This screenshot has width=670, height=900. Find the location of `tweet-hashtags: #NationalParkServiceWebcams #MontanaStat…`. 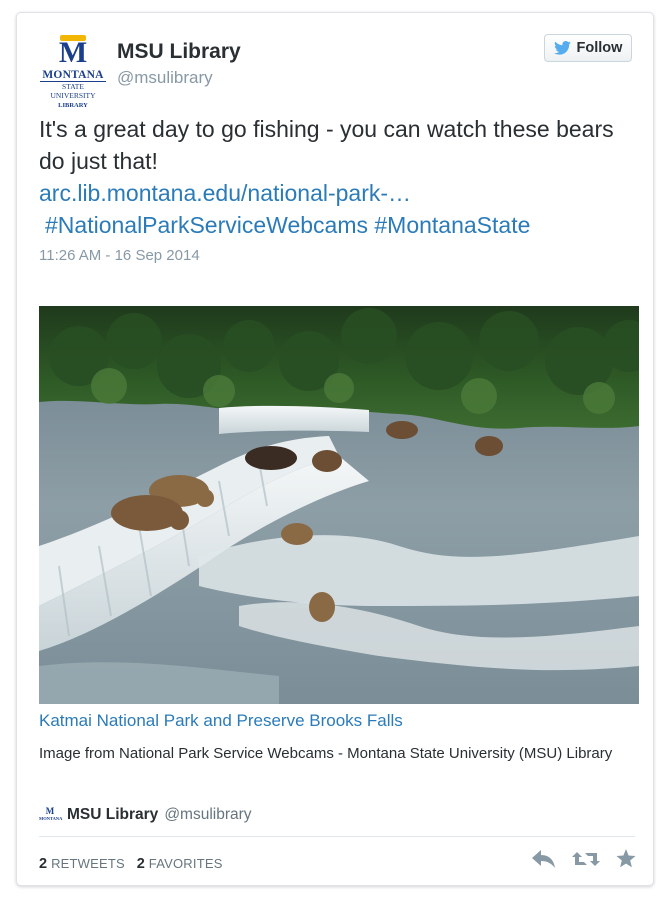

tweet-hashtags: #NationalParkServiceWebcams #MontanaStat… is located at coordinates (334, 225).